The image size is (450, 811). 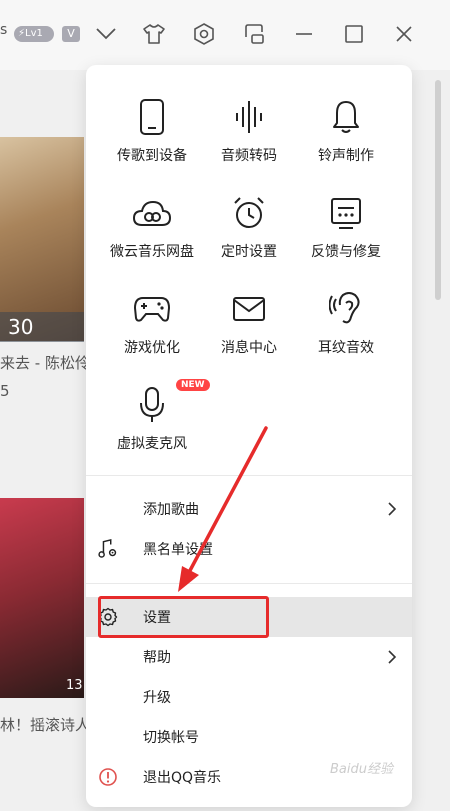 What do you see at coordinates (438, 190) in the screenshot?
I see `scrollbar` at bounding box center [438, 190].